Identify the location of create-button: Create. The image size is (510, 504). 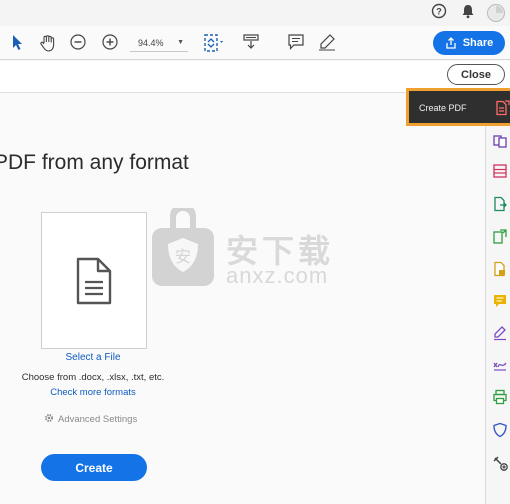
(94, 467).